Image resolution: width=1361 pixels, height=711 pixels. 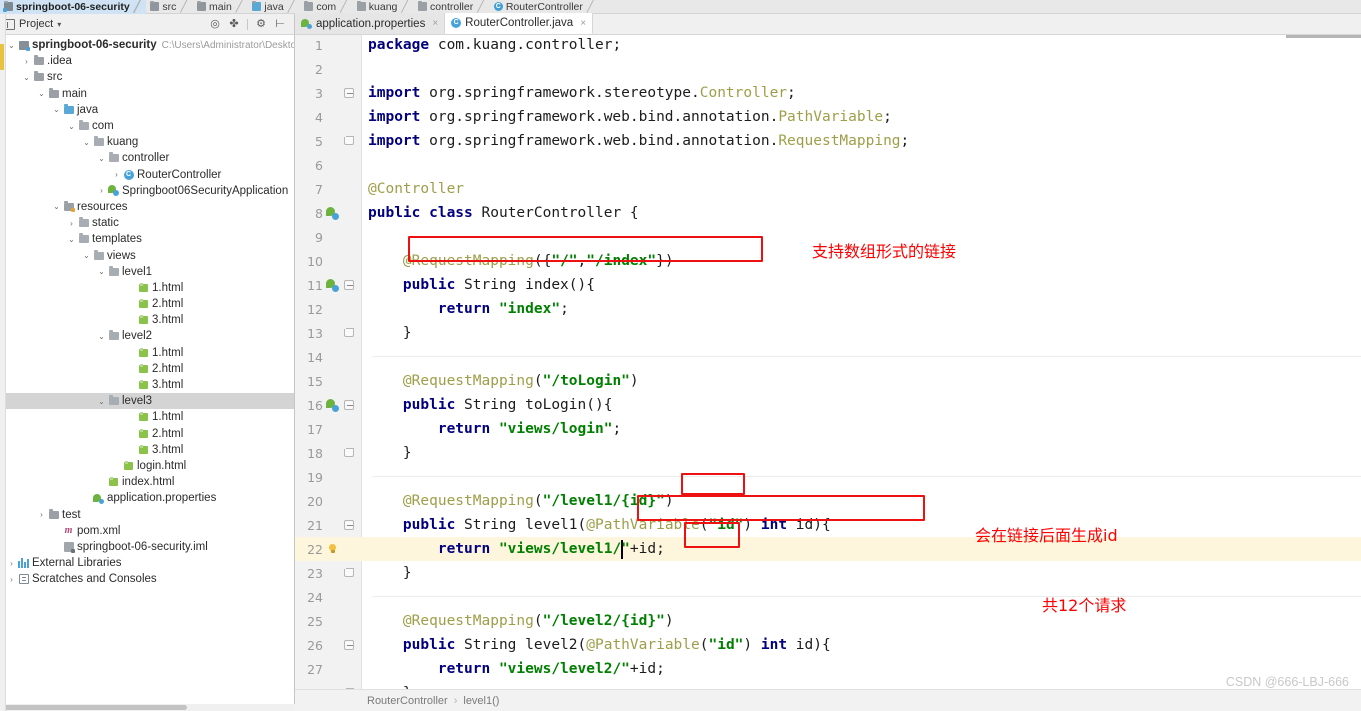 What do you see at coordinates (234, 24) in the screenshot?
I see `expand-collapse-icon: ✤` at bounding box center [234, 24].